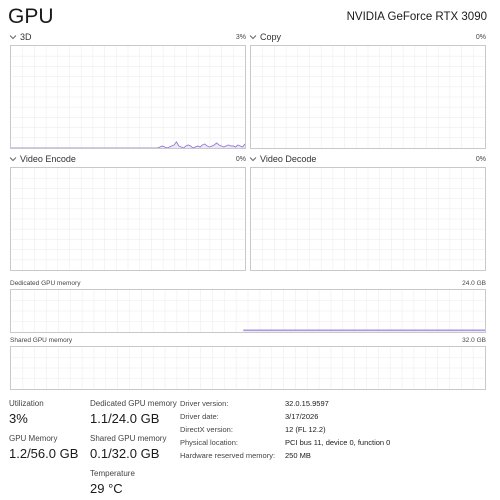  What do you see at coordinates (133, 403) in the screenshot?
I see `dedicated-memory-label: Dedicated GPU memory` at bounding box center [133, 403].